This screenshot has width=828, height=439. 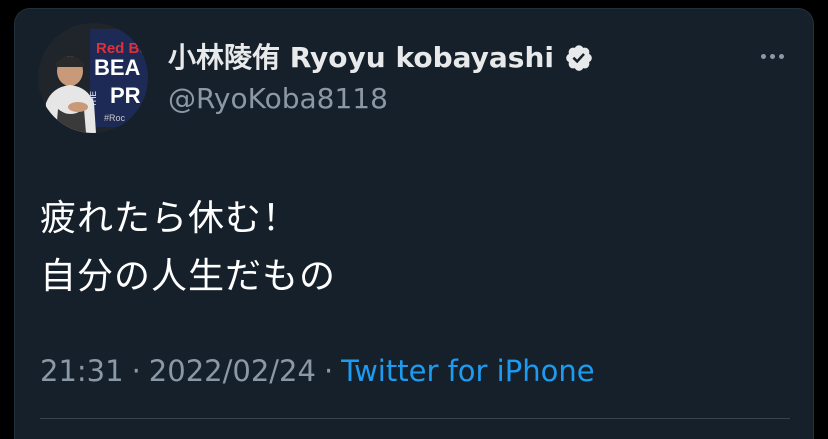 I want to click on avatar-logo-line2: BEA, so click(x=117, y=67).